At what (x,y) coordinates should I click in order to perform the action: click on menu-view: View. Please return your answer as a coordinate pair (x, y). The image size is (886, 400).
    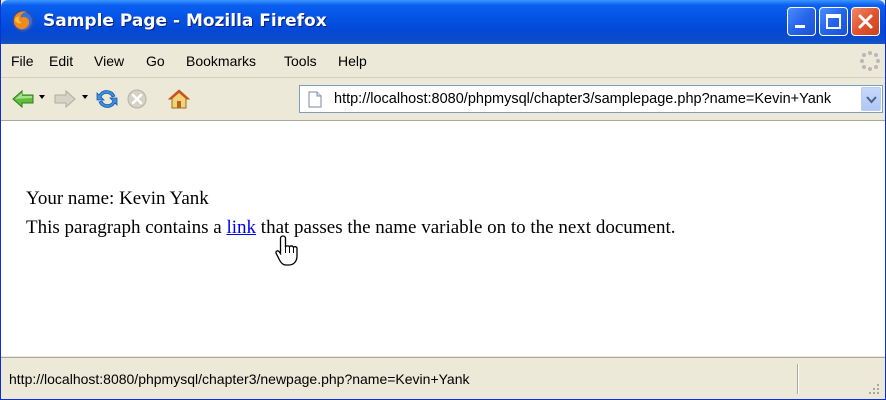
    Looking at the image, I should click on (109, 61).